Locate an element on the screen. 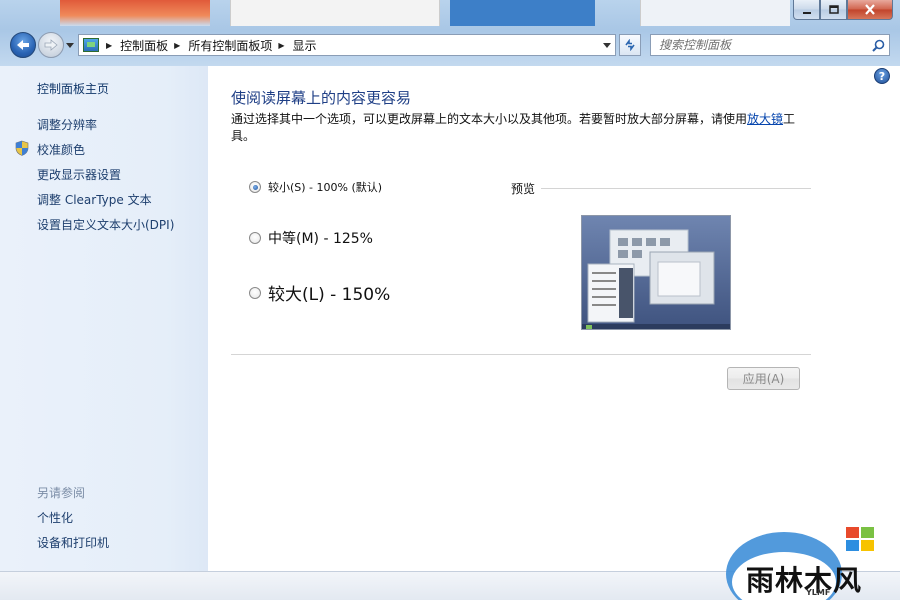 The width and height of the screenshot is (900, 600). page-title: 使阅读屏幕上的内容更容易 is located at coordinates (321, 98).